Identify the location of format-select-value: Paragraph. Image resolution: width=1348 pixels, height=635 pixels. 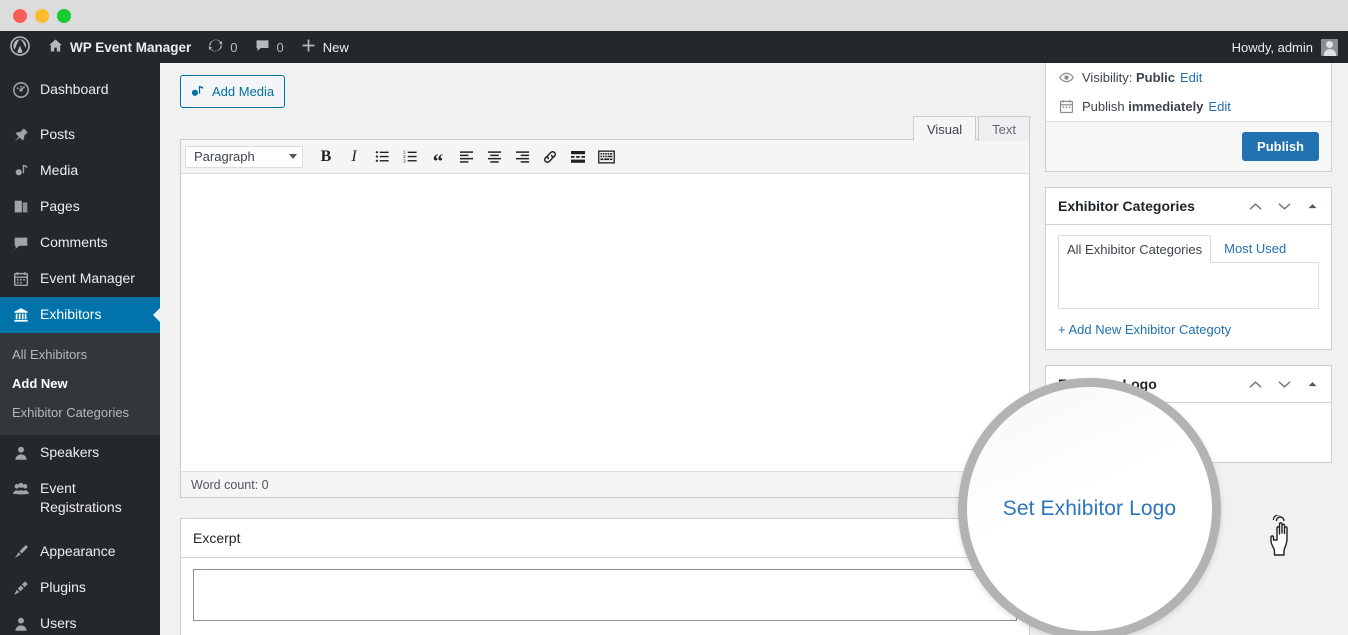
(224, 156).